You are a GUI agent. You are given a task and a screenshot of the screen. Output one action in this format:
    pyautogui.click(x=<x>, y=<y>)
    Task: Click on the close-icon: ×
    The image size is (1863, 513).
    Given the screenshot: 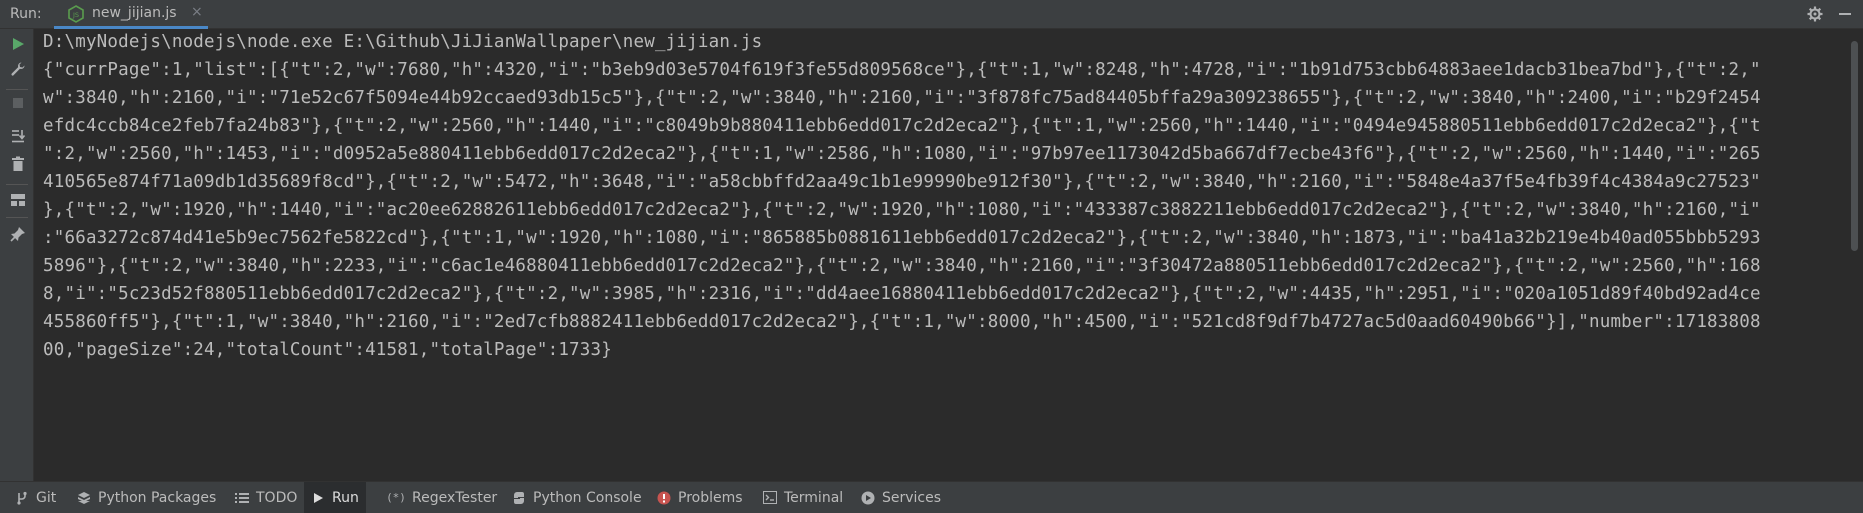 What is the action you would take?
    pyautogui.click(x=197, y=12)
    